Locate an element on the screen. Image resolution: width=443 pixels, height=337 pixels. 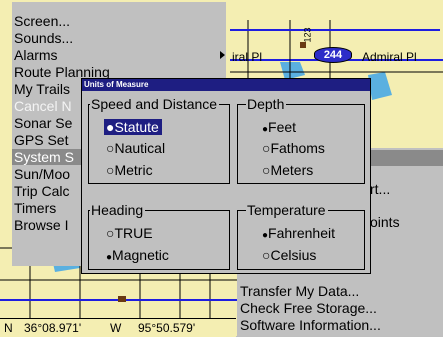
option-label: Nautical is located at coordinates (140, 148).